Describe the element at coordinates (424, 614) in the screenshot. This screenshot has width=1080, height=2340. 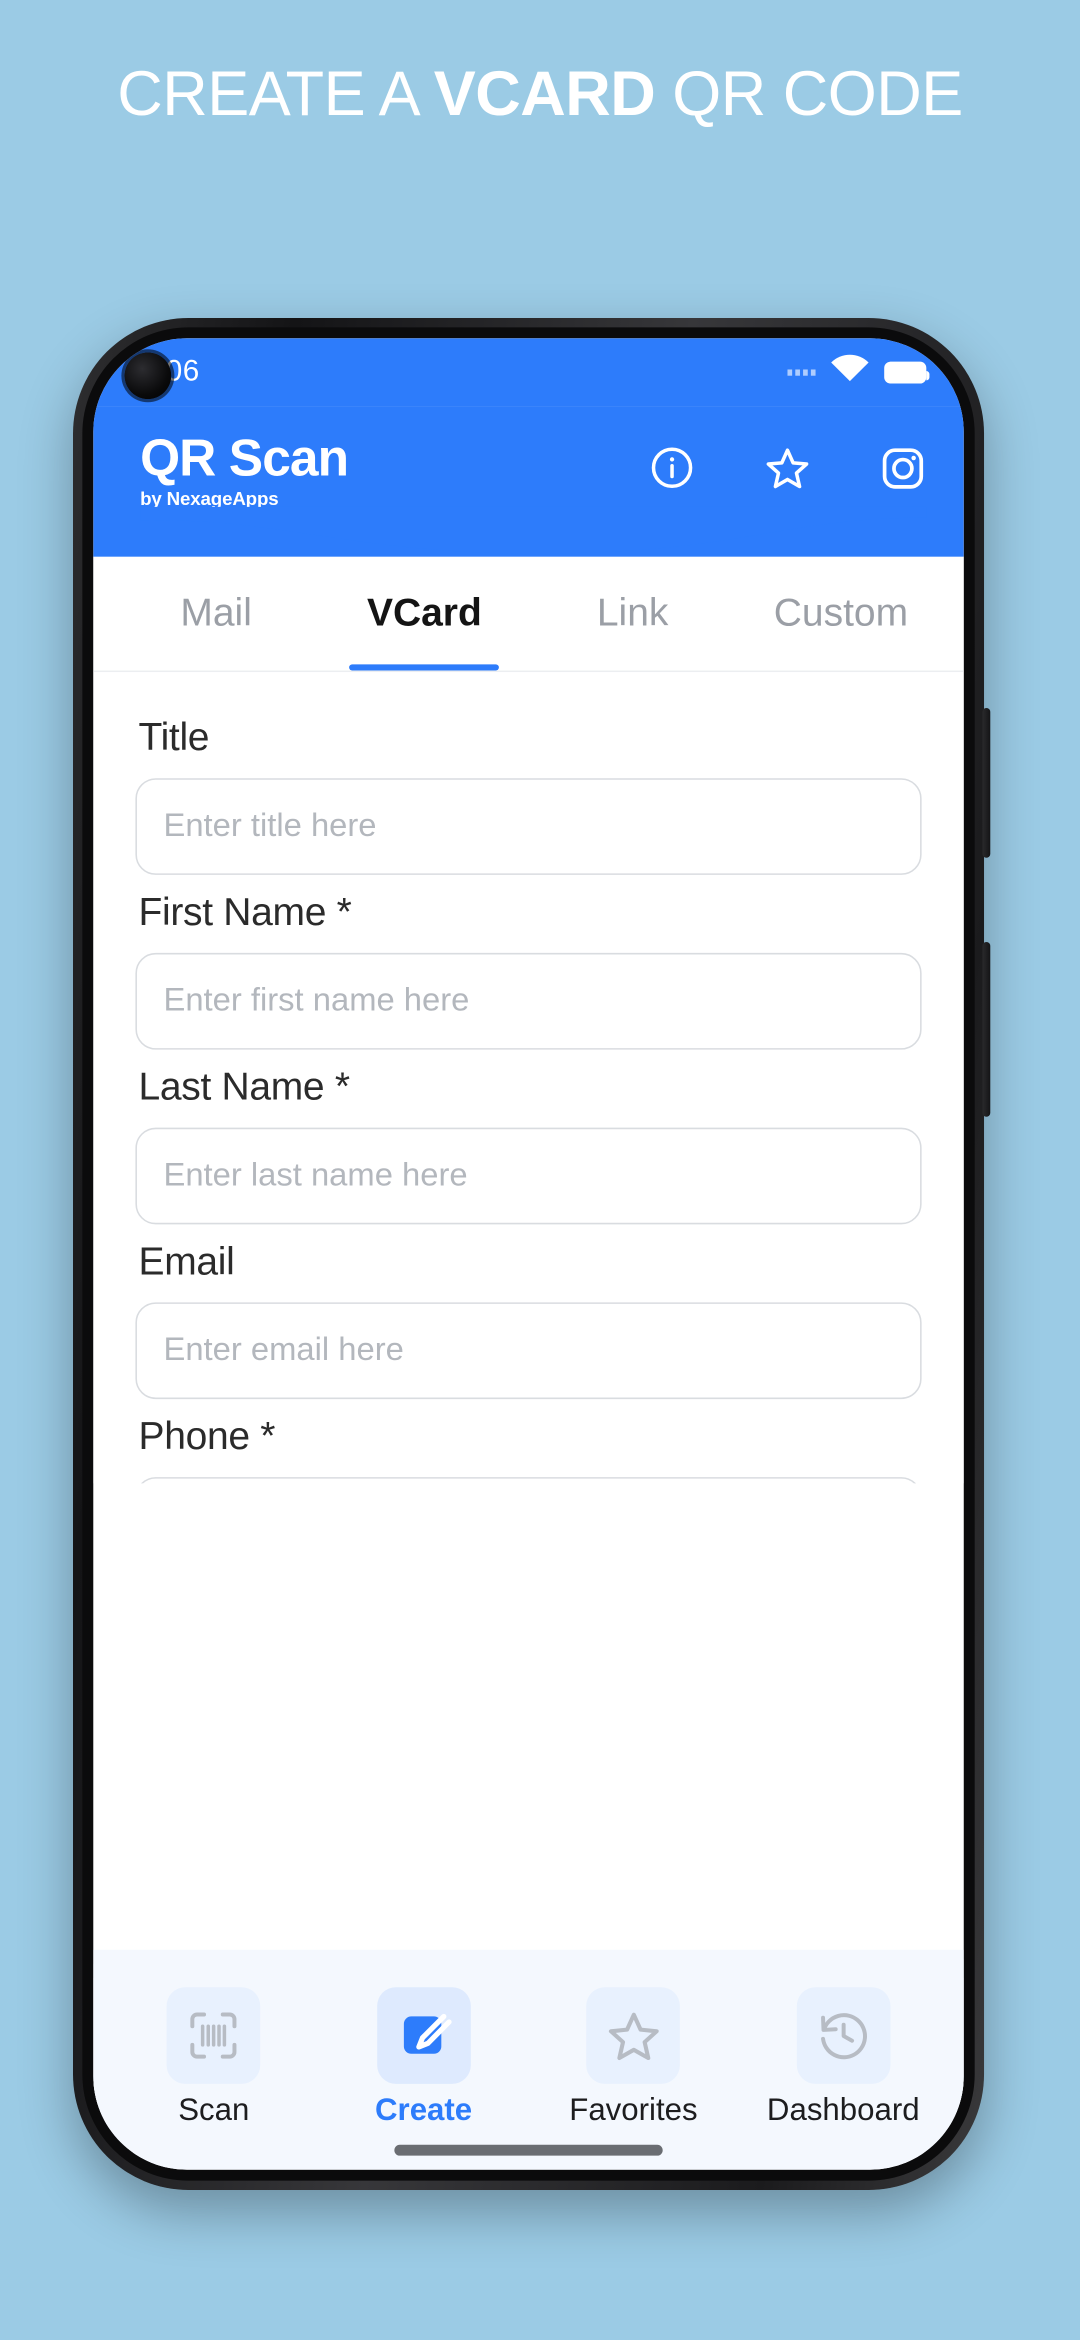
I see `tab-vcard: VCard` at that location.